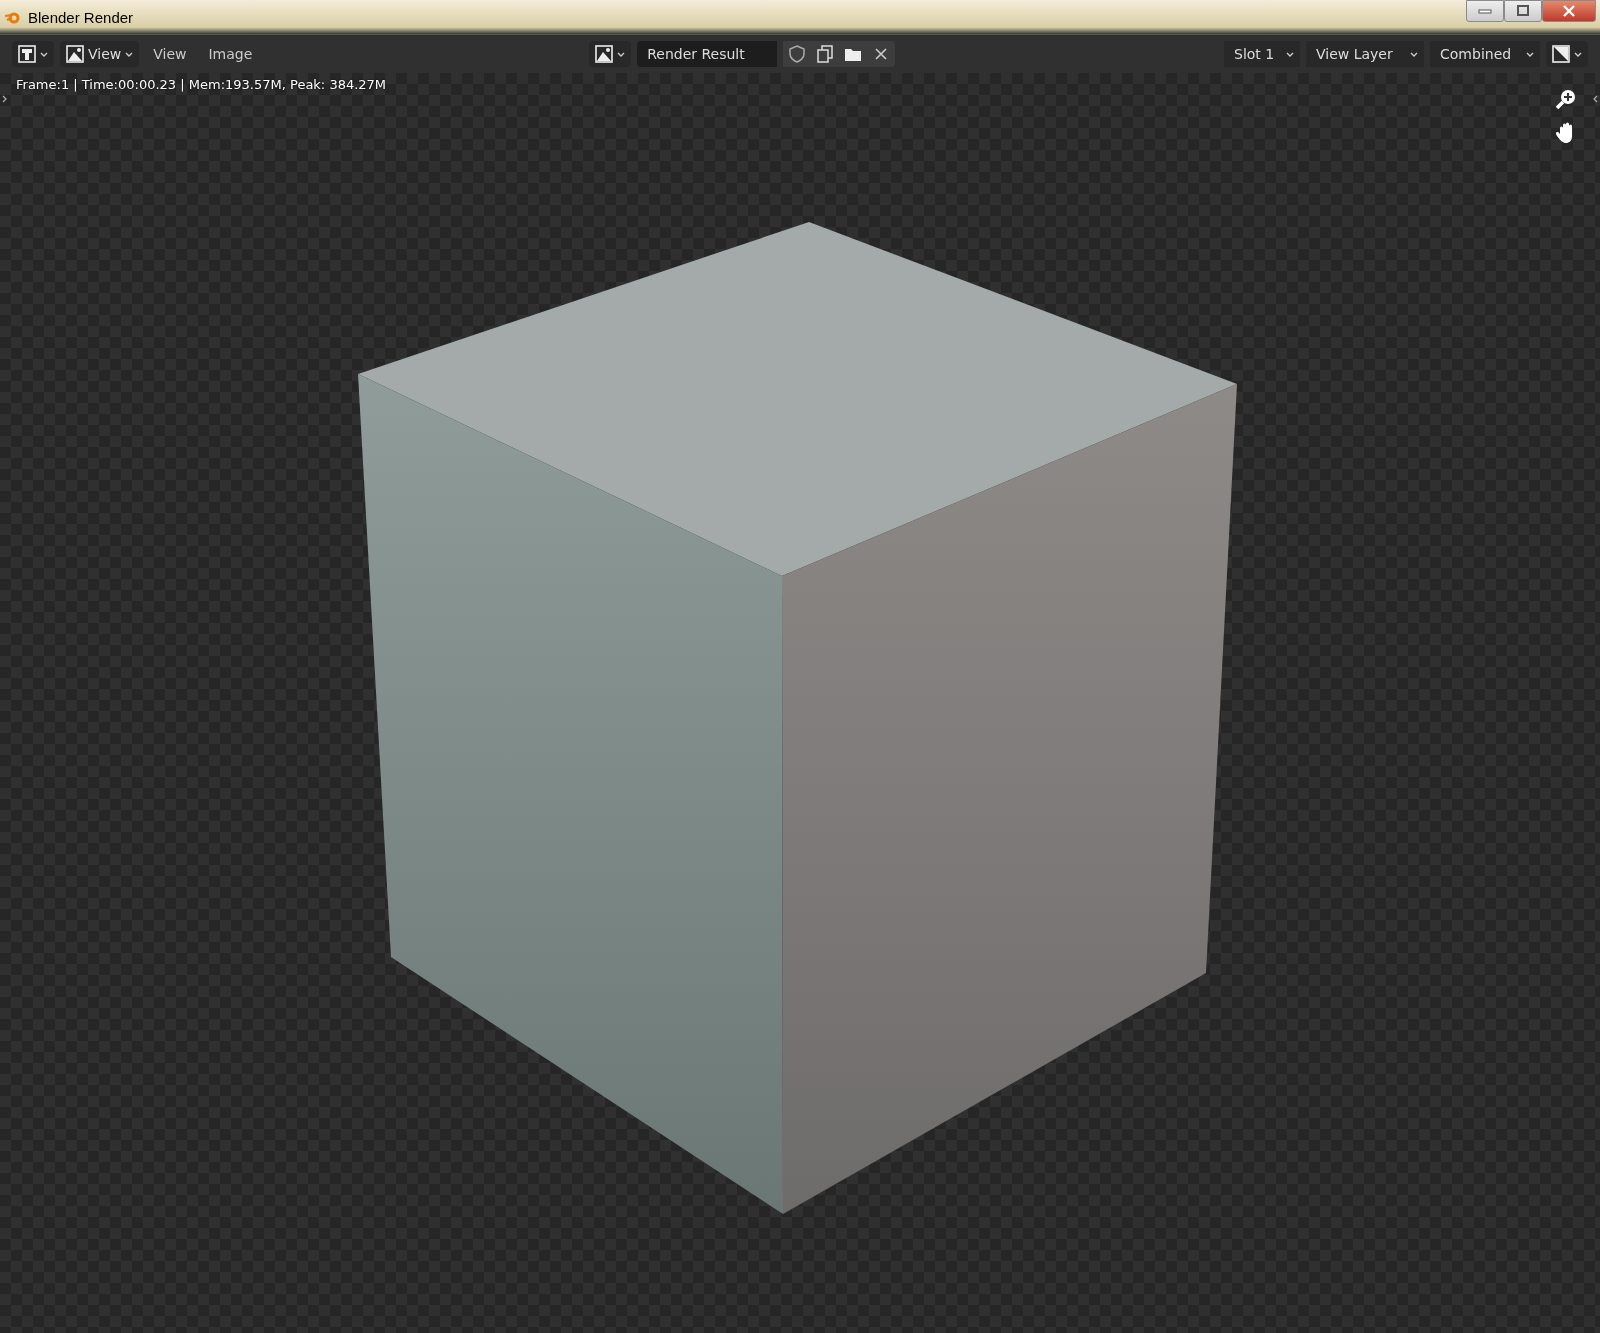 This screenshot has height=1333, width=1600. I want to click on maximize-icon, so click(1523, 11).